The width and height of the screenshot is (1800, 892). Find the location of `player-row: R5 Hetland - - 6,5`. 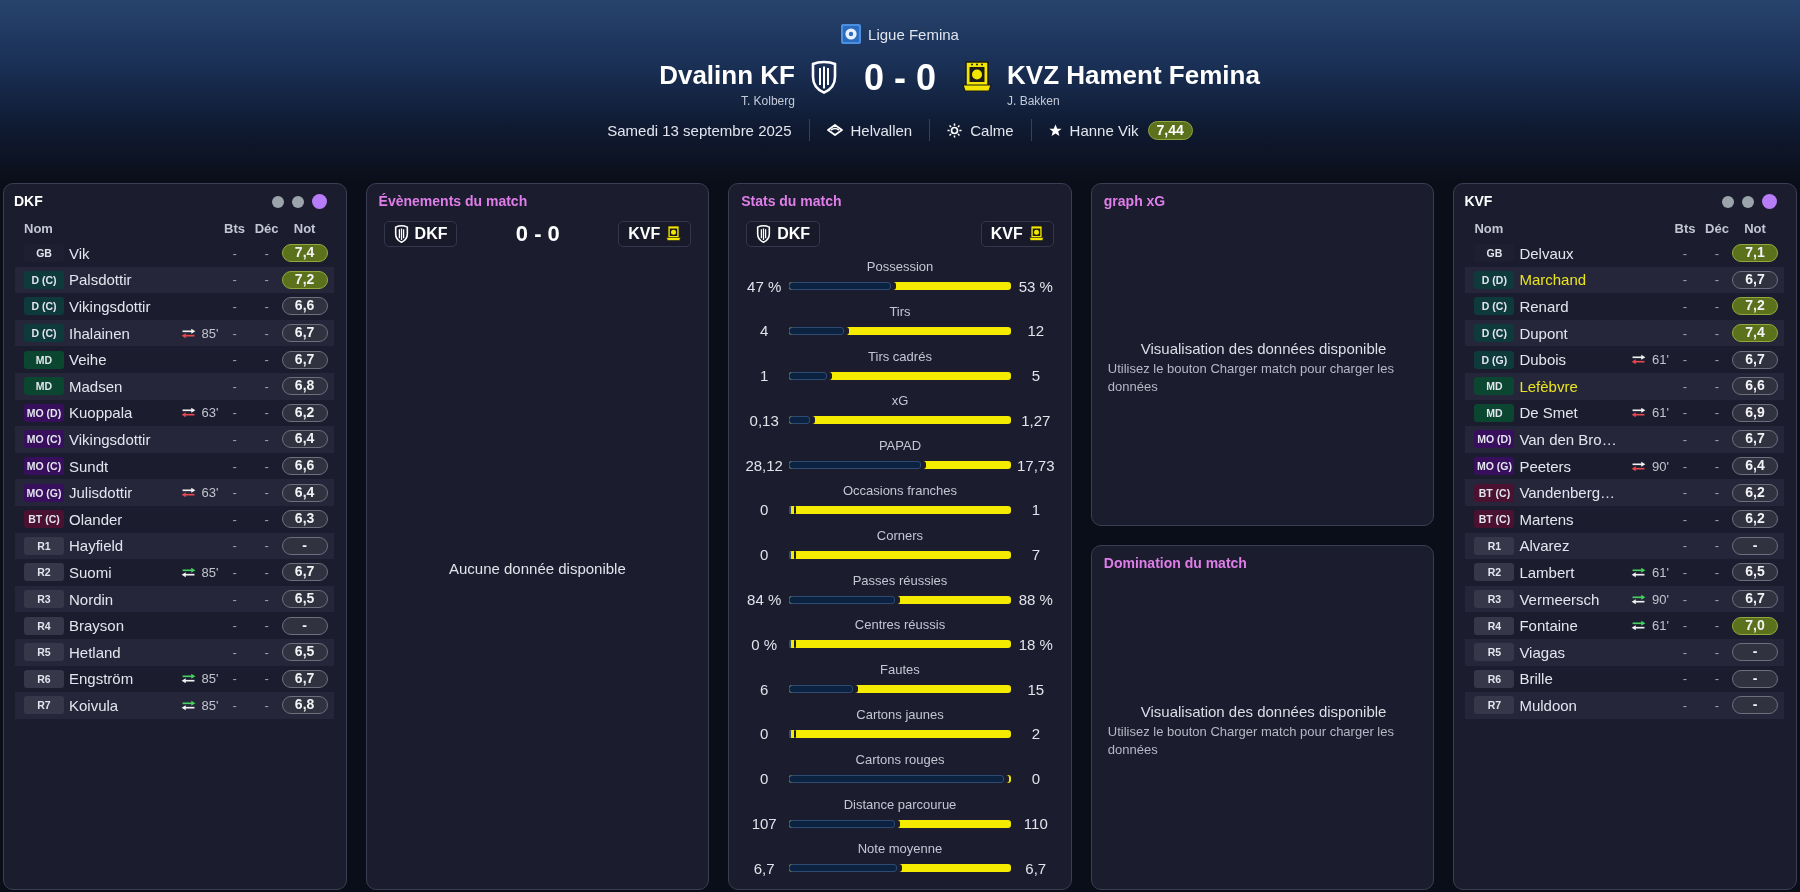

player-row: R5 Hetland - - 6,5 is located at coordinates (174, 652).